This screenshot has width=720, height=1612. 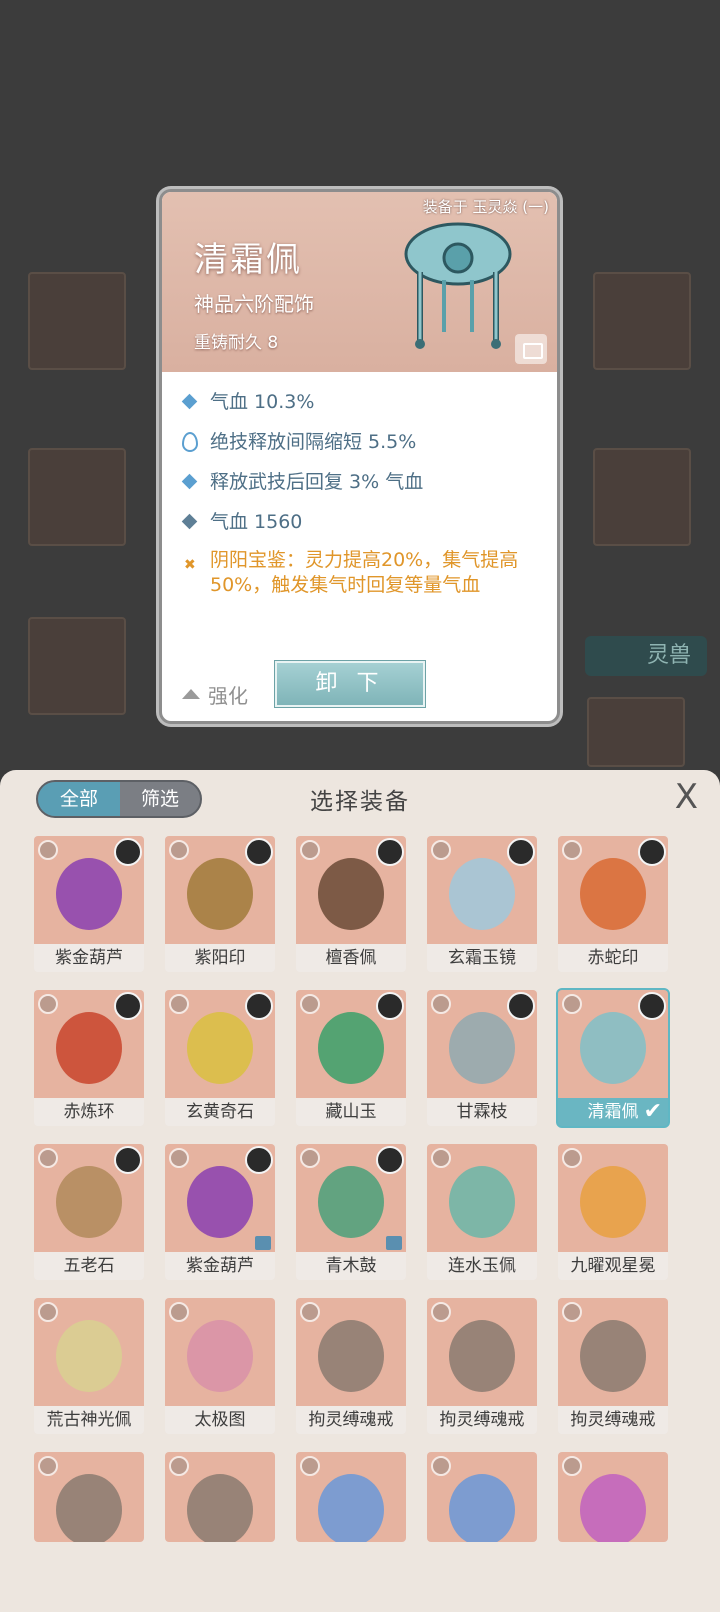 I want to click on equipment-card: 赤蛇印, so click(x=613, y=904).